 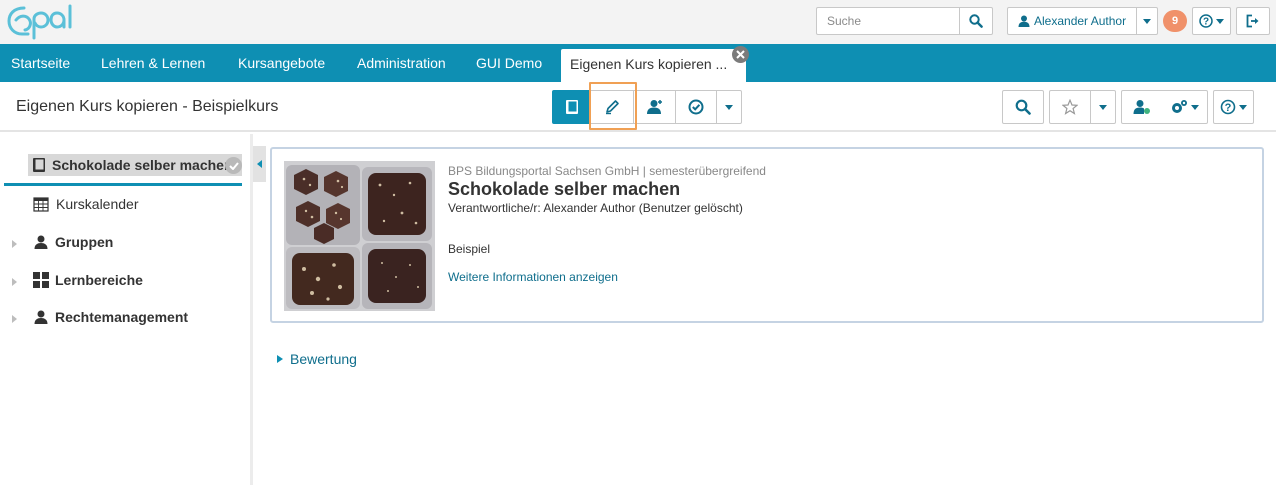 I want to click on calendar-icon, so click(x=41, y=204).